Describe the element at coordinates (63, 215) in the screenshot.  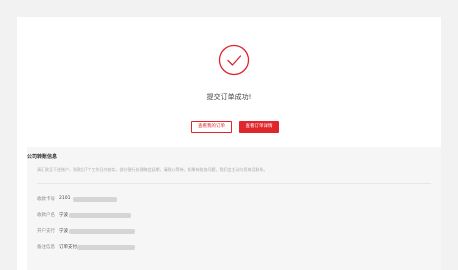
I see `account-name-value: 宁波` at that location.